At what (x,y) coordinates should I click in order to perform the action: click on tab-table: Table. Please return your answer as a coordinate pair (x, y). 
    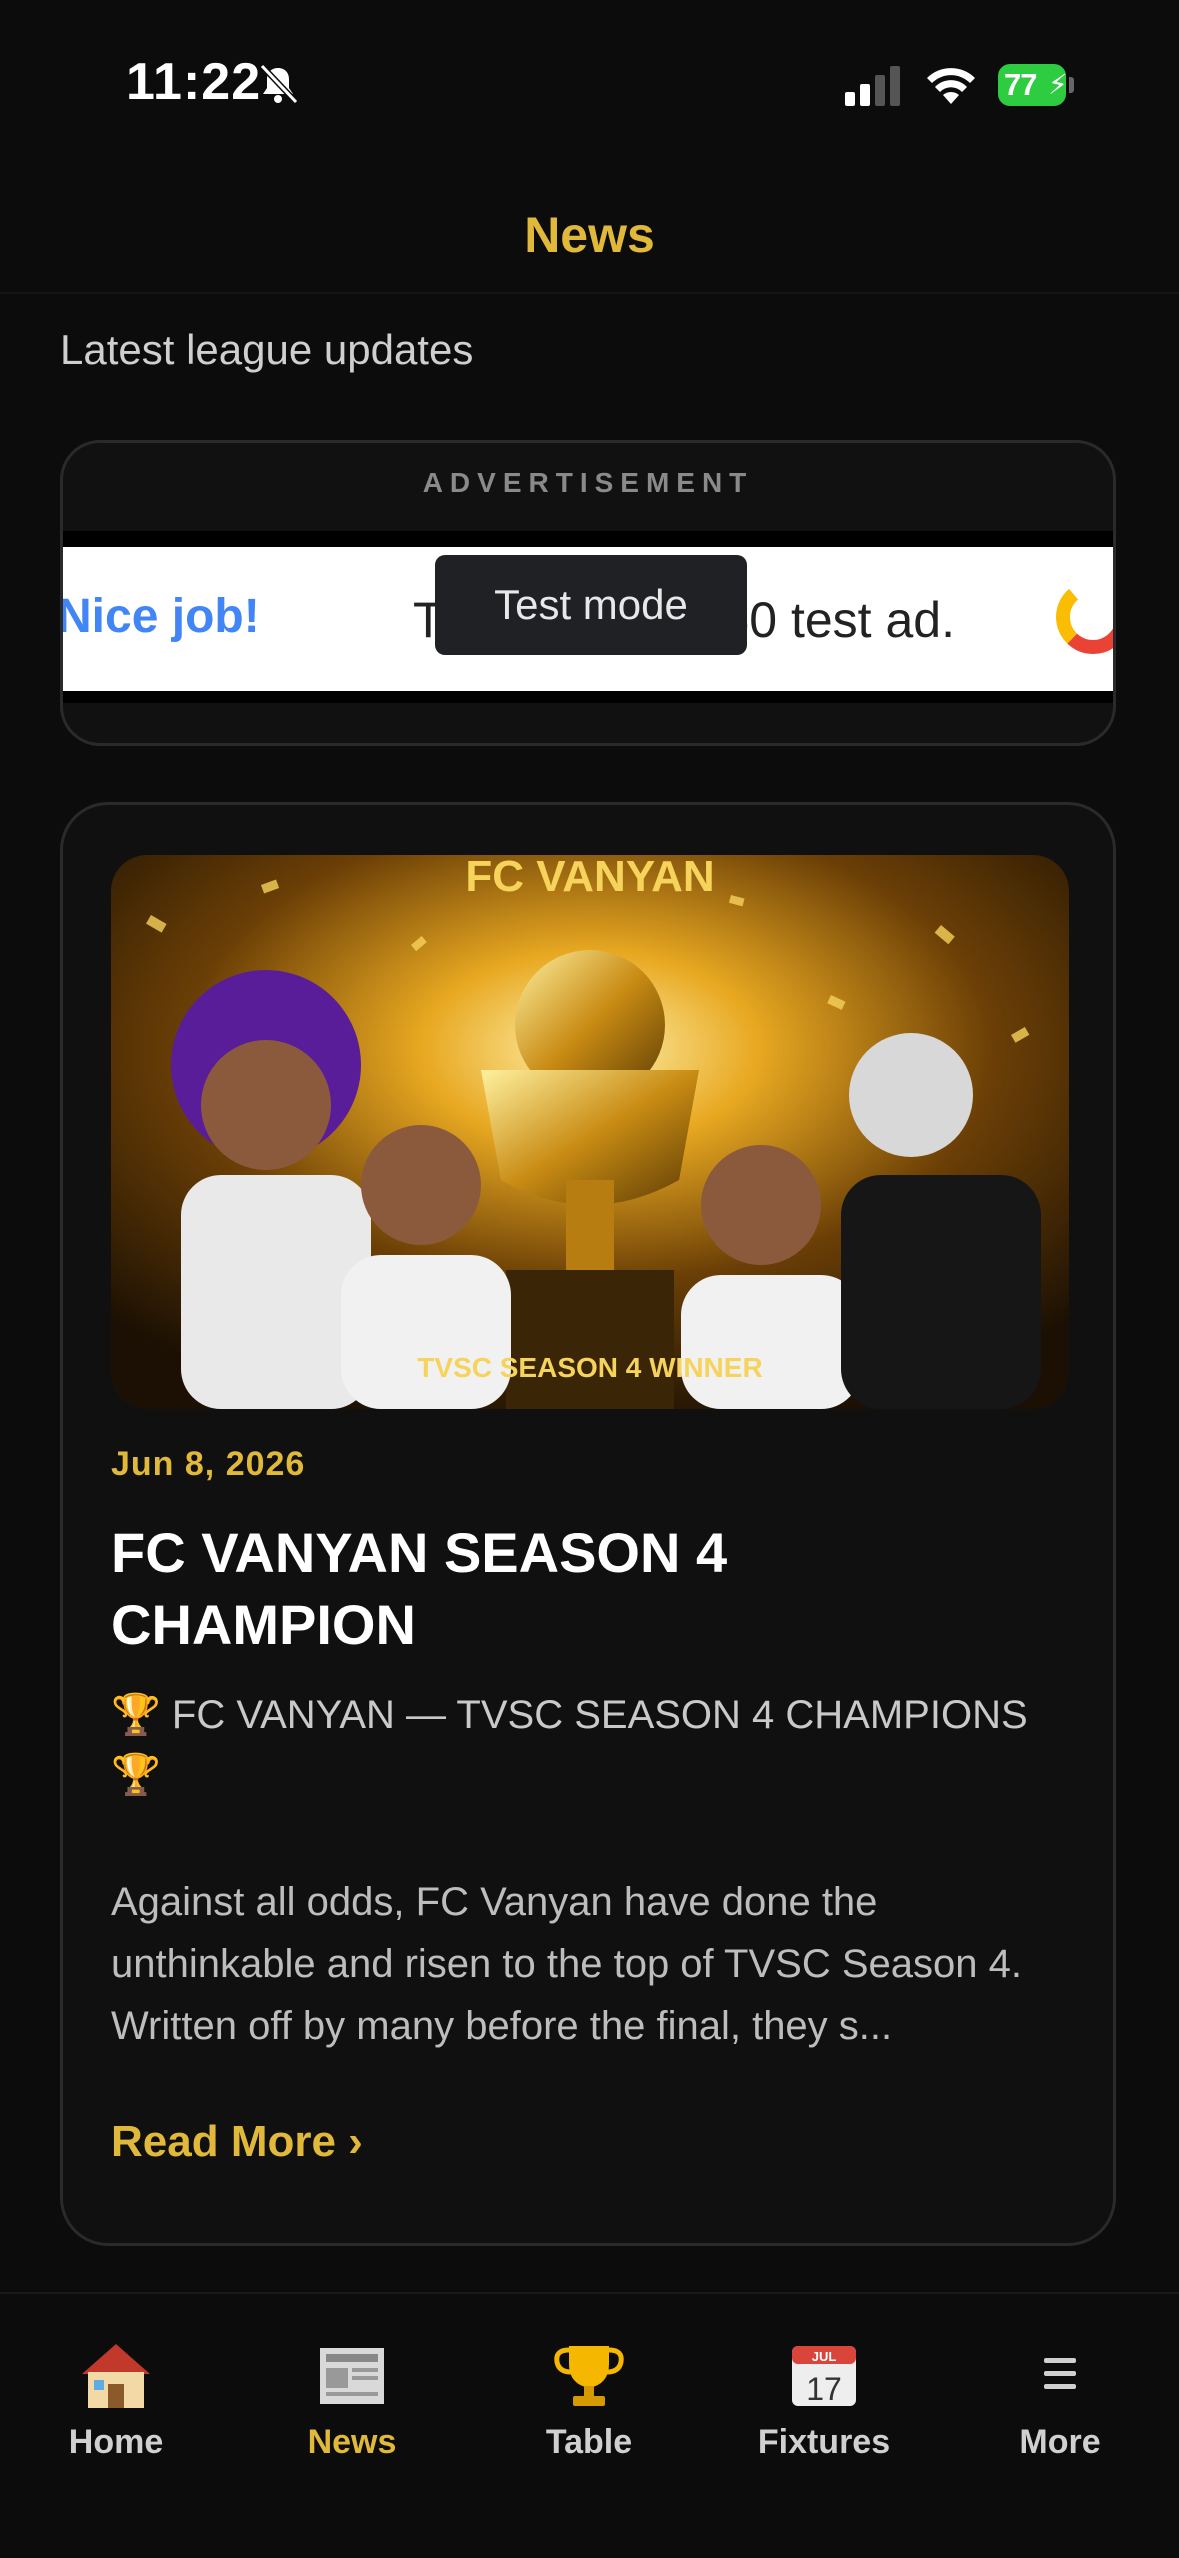
    Looking at the image, I should click on (589, 2401).